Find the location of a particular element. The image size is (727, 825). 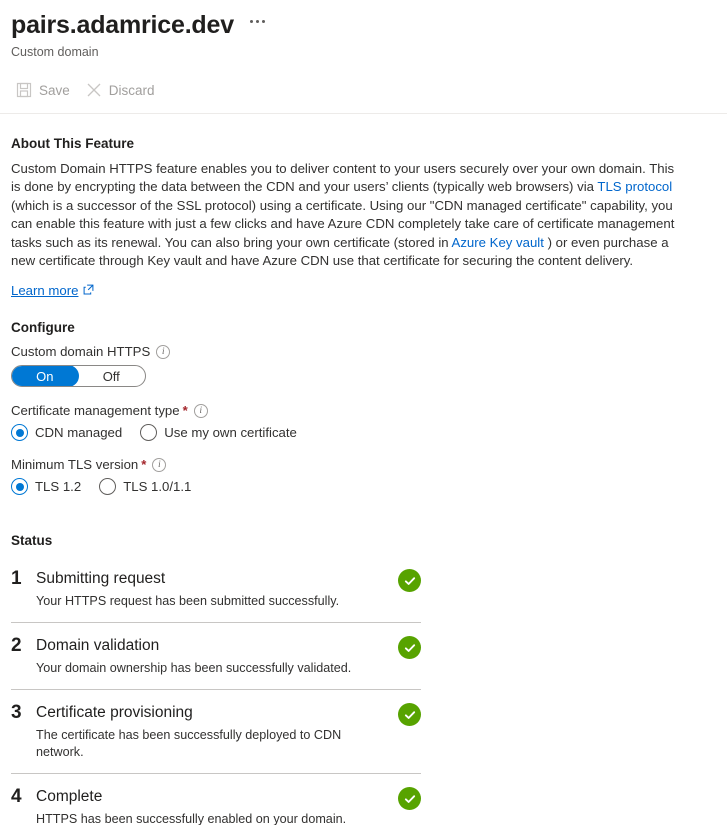

cert-type-radio-row: CDN managed Use my own certificate is located at coordinates (363, 433).